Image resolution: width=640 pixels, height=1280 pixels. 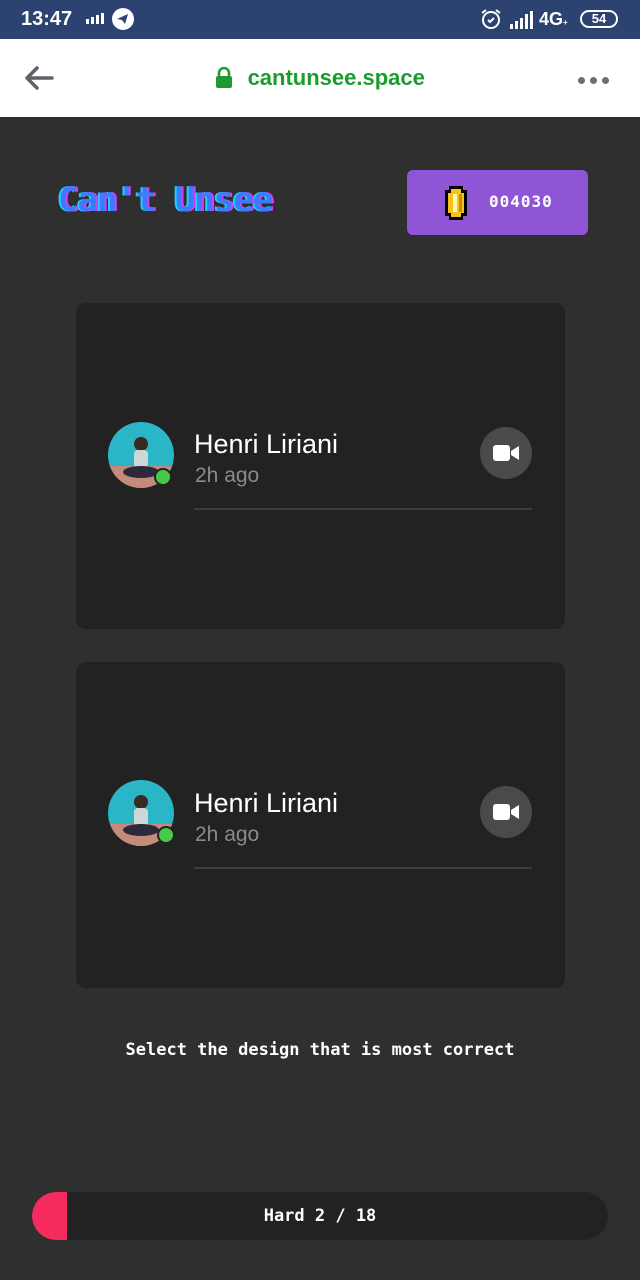 I want to click on level-progress-bar: Hard 2 / 18, so click(x=320, y=1216).